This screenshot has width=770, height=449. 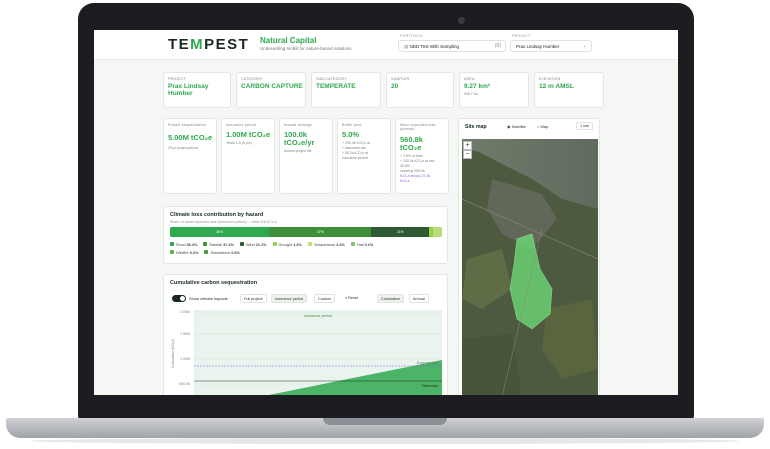 What do you see at coordinates (385, 441) in the screenshot?
I see `laptop-shadow` at bounding box center [385, 441].